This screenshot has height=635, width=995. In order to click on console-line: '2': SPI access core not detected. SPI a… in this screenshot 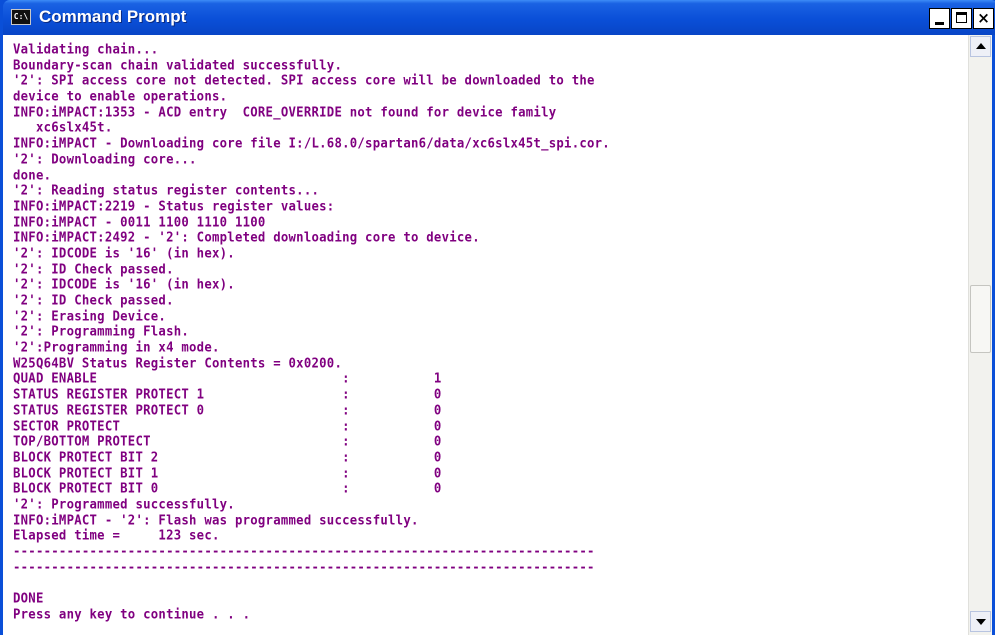, I will do `click(304, 80)`.